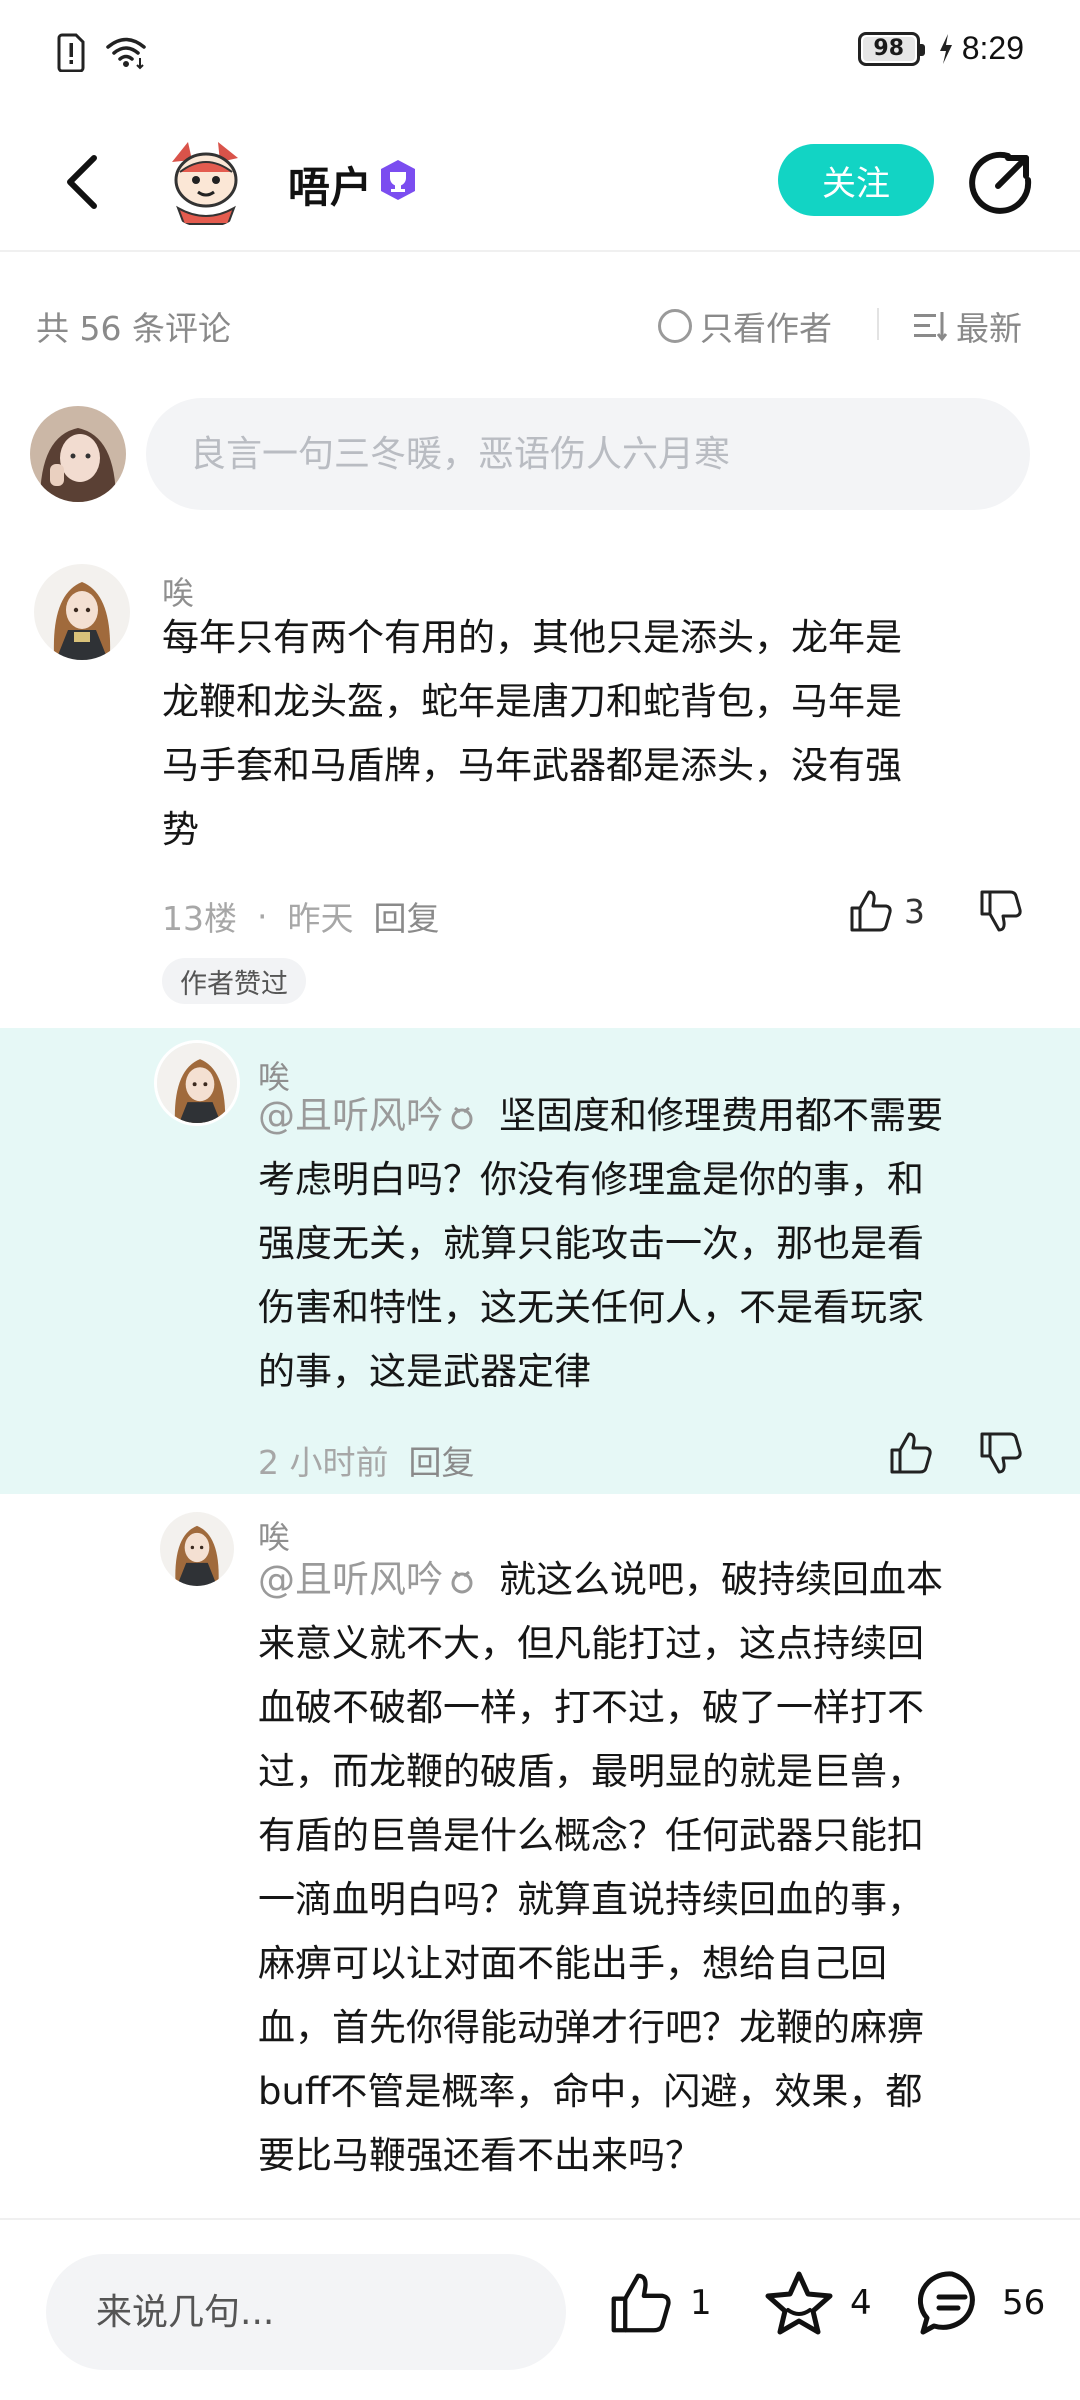  I want to click on reply-line-first: @且听风吟 坚固度和修理费用都不需要, so click(653, 1116).